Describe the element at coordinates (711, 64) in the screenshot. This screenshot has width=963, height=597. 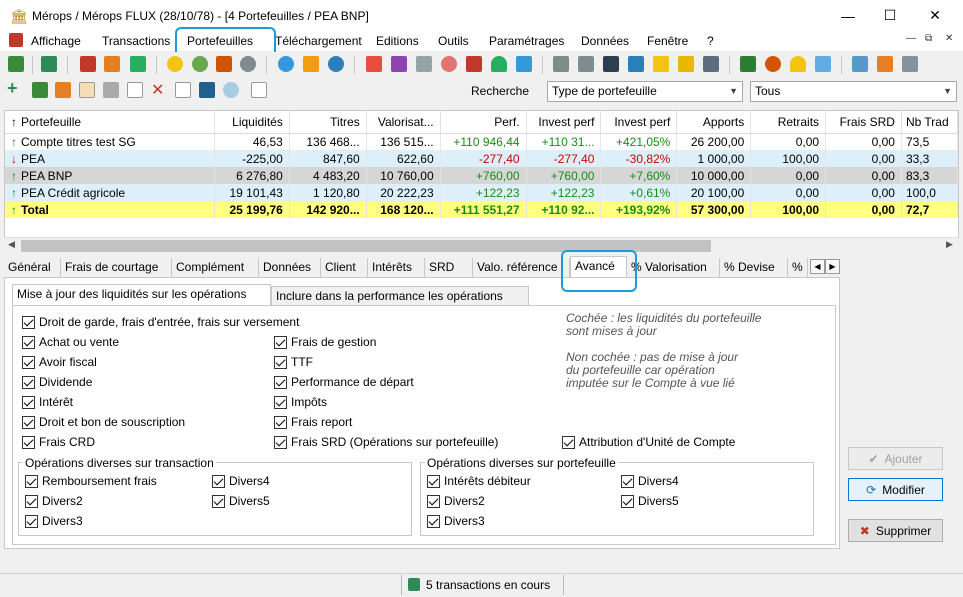
I see `tools-icon` at that location.